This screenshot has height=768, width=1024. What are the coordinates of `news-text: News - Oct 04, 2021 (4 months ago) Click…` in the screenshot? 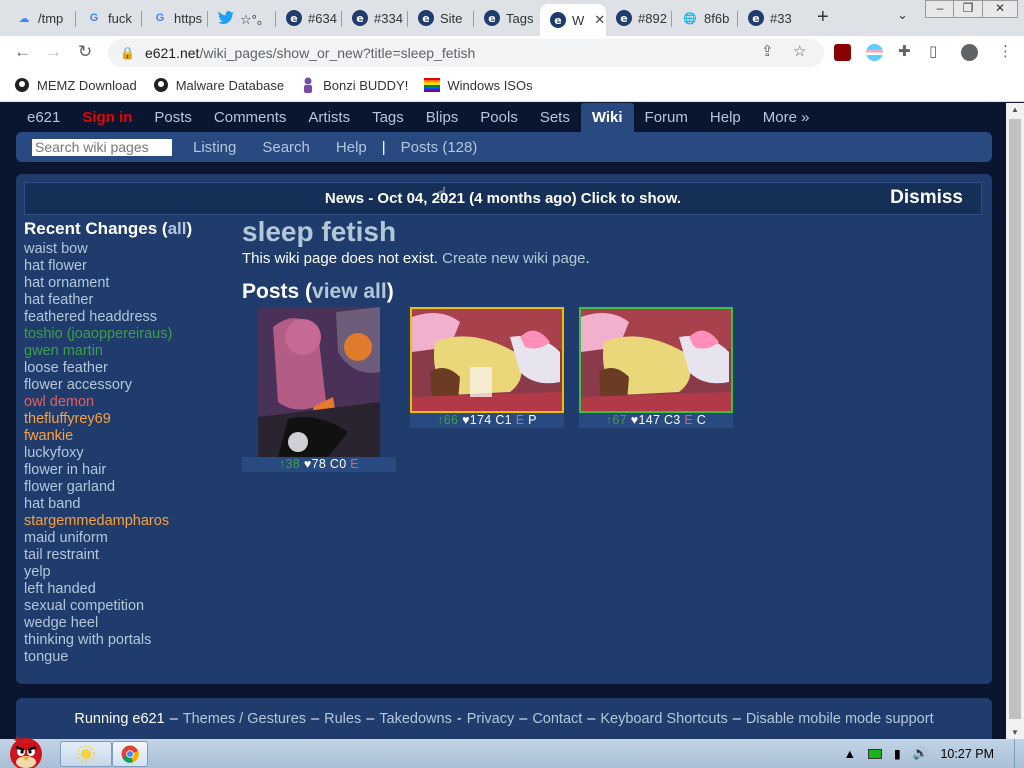 It's located at (503, 198).